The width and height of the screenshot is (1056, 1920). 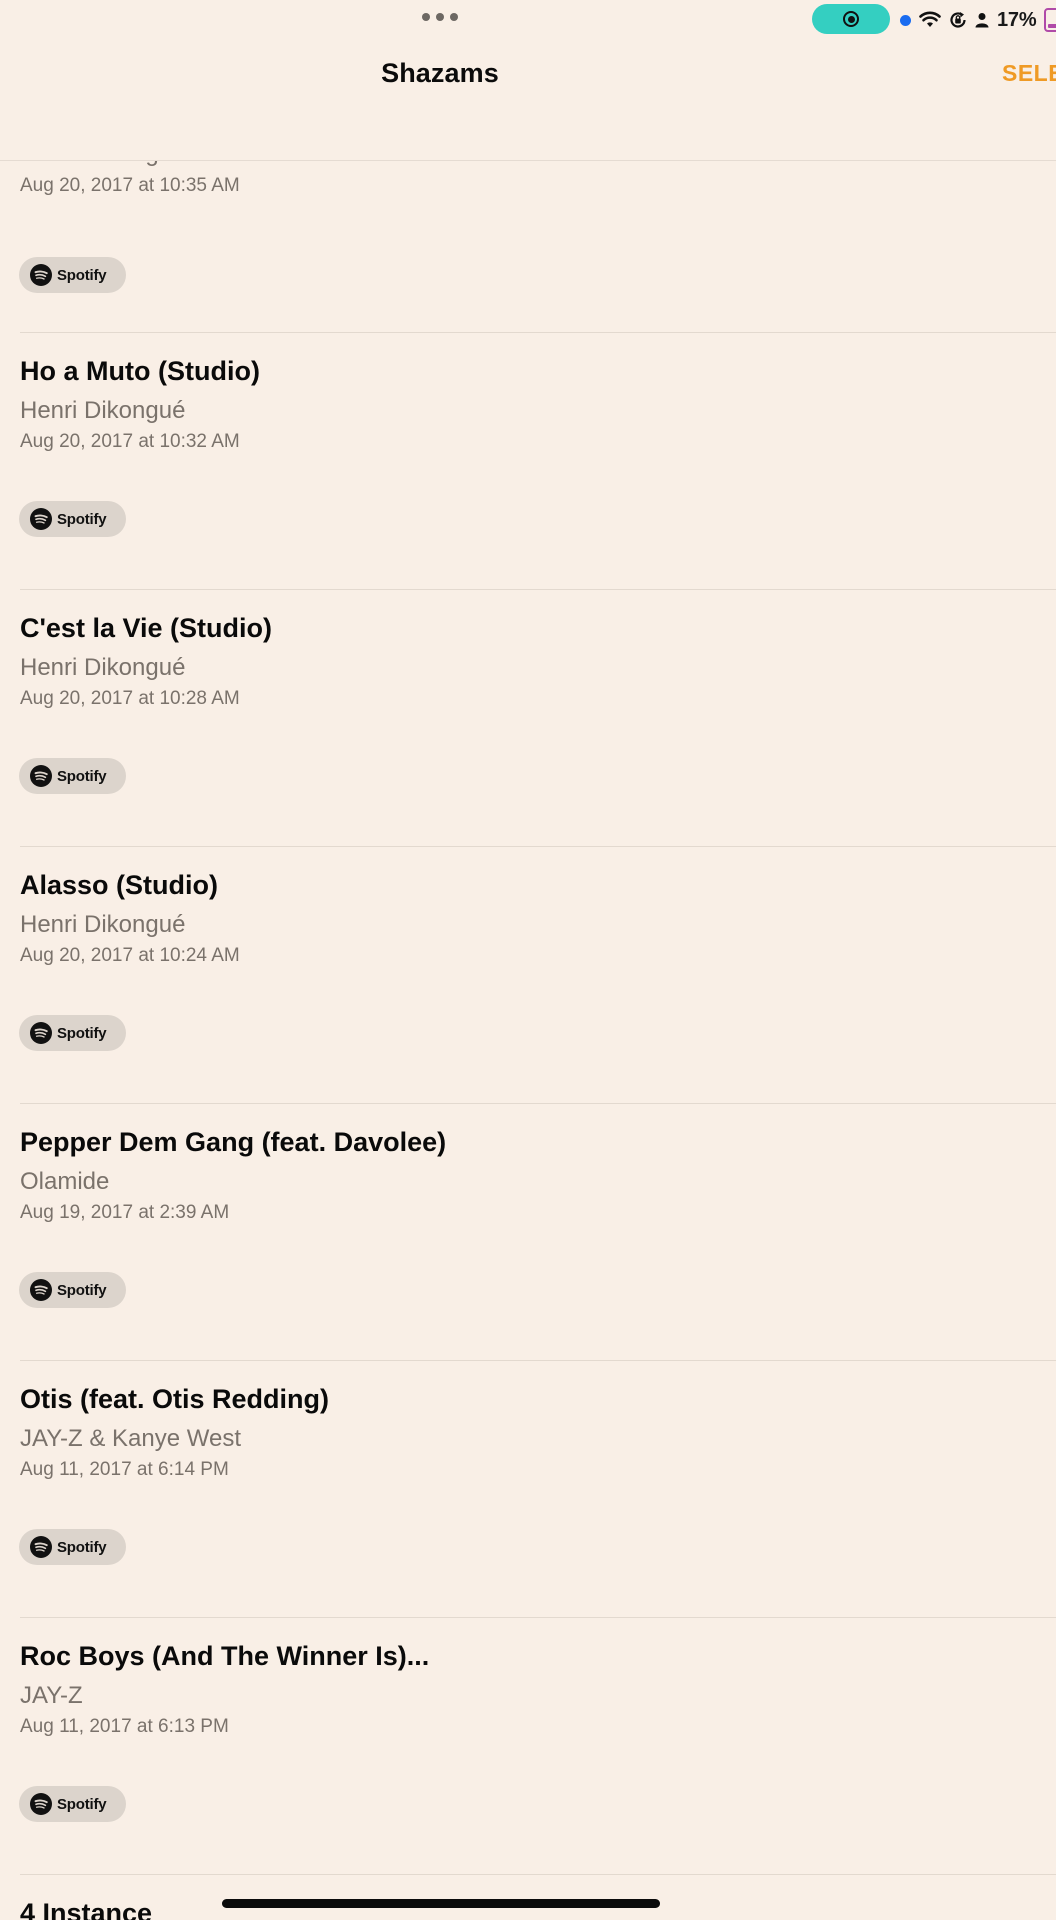 What do you see at coordinates (125, 1212) in the screenshot?
I see `shazam-date: Aug 19, 2017 at 2:39 AM` at bounding box center [125, 1212].